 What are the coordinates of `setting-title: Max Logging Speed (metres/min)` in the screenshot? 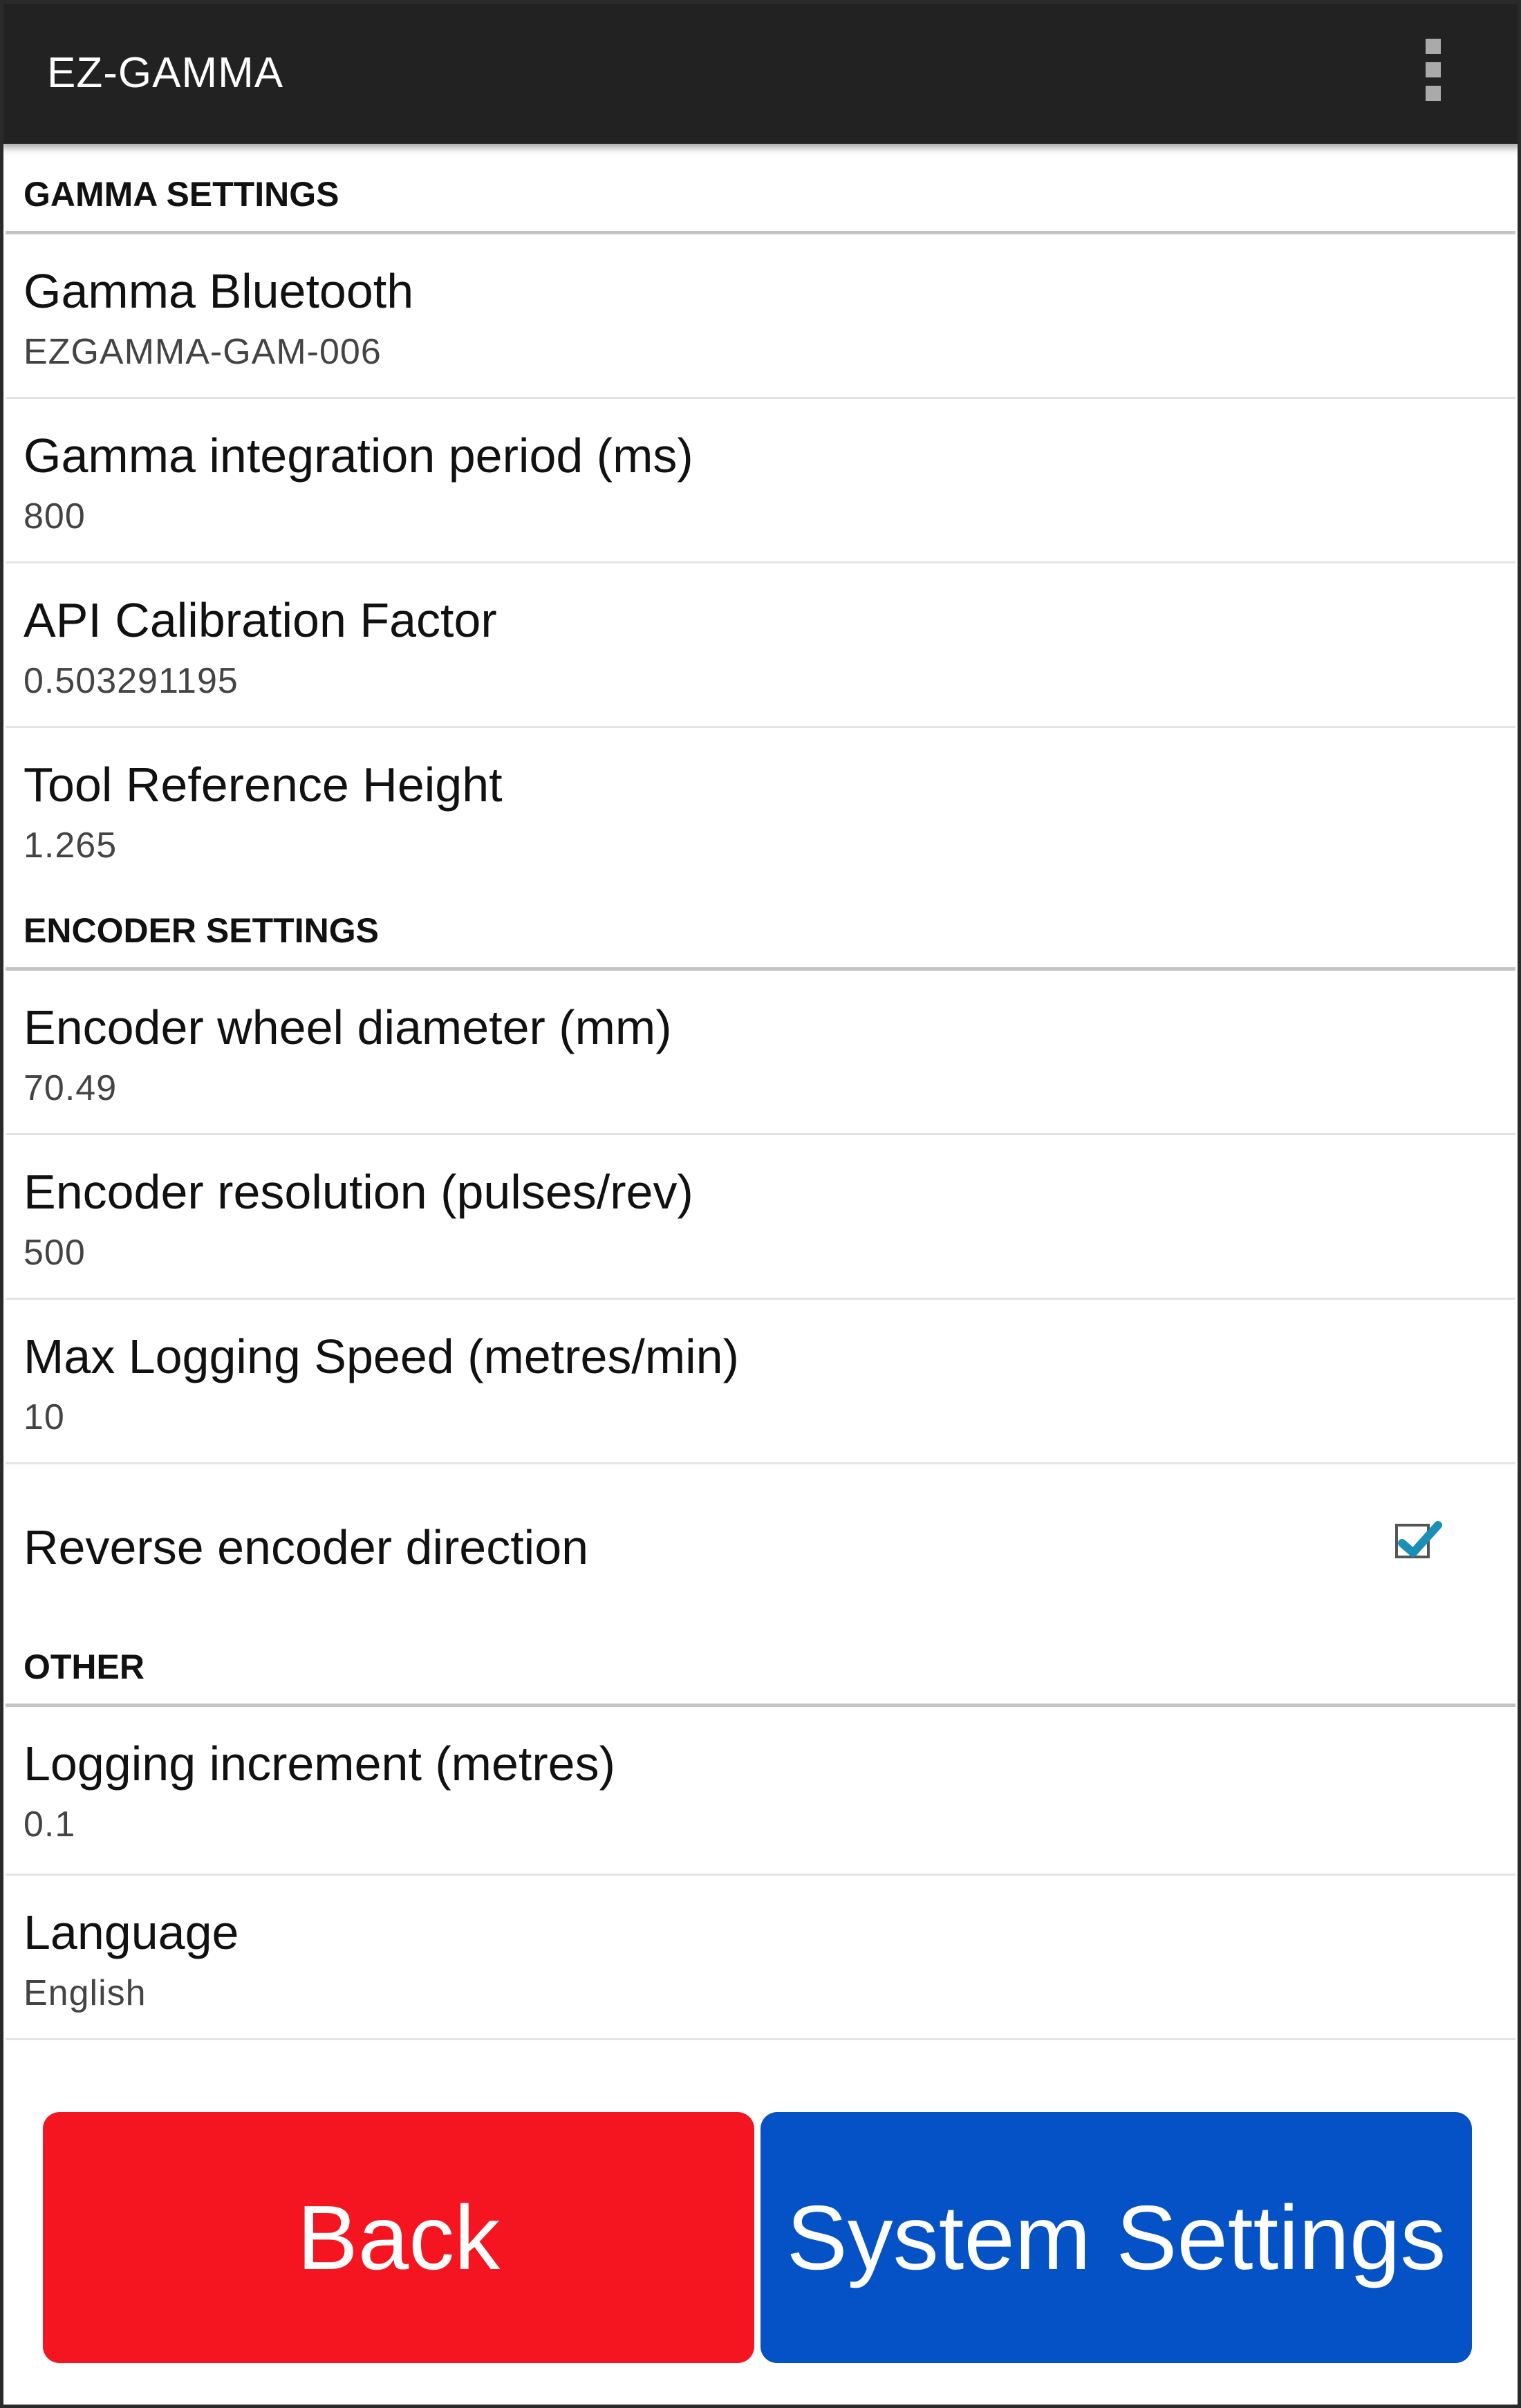 It's located at (381, 1356).